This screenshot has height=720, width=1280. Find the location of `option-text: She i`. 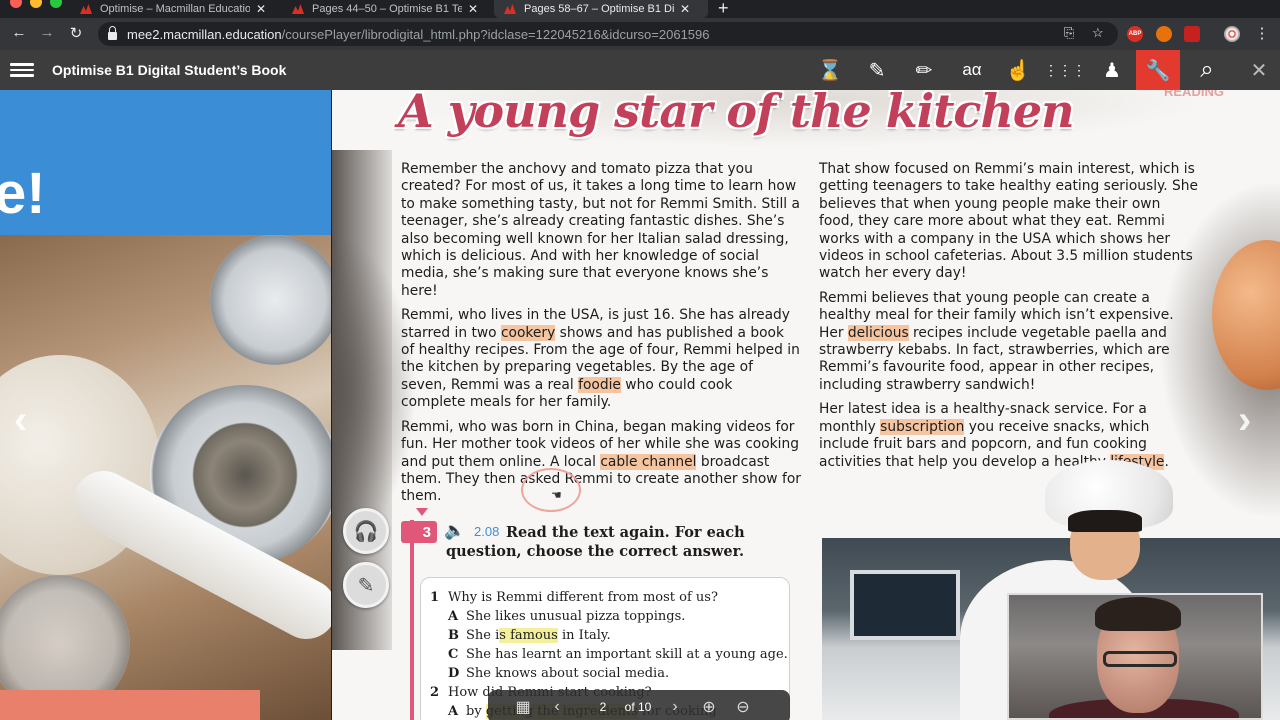

option-text: She i is located at coordinates (483, 635).